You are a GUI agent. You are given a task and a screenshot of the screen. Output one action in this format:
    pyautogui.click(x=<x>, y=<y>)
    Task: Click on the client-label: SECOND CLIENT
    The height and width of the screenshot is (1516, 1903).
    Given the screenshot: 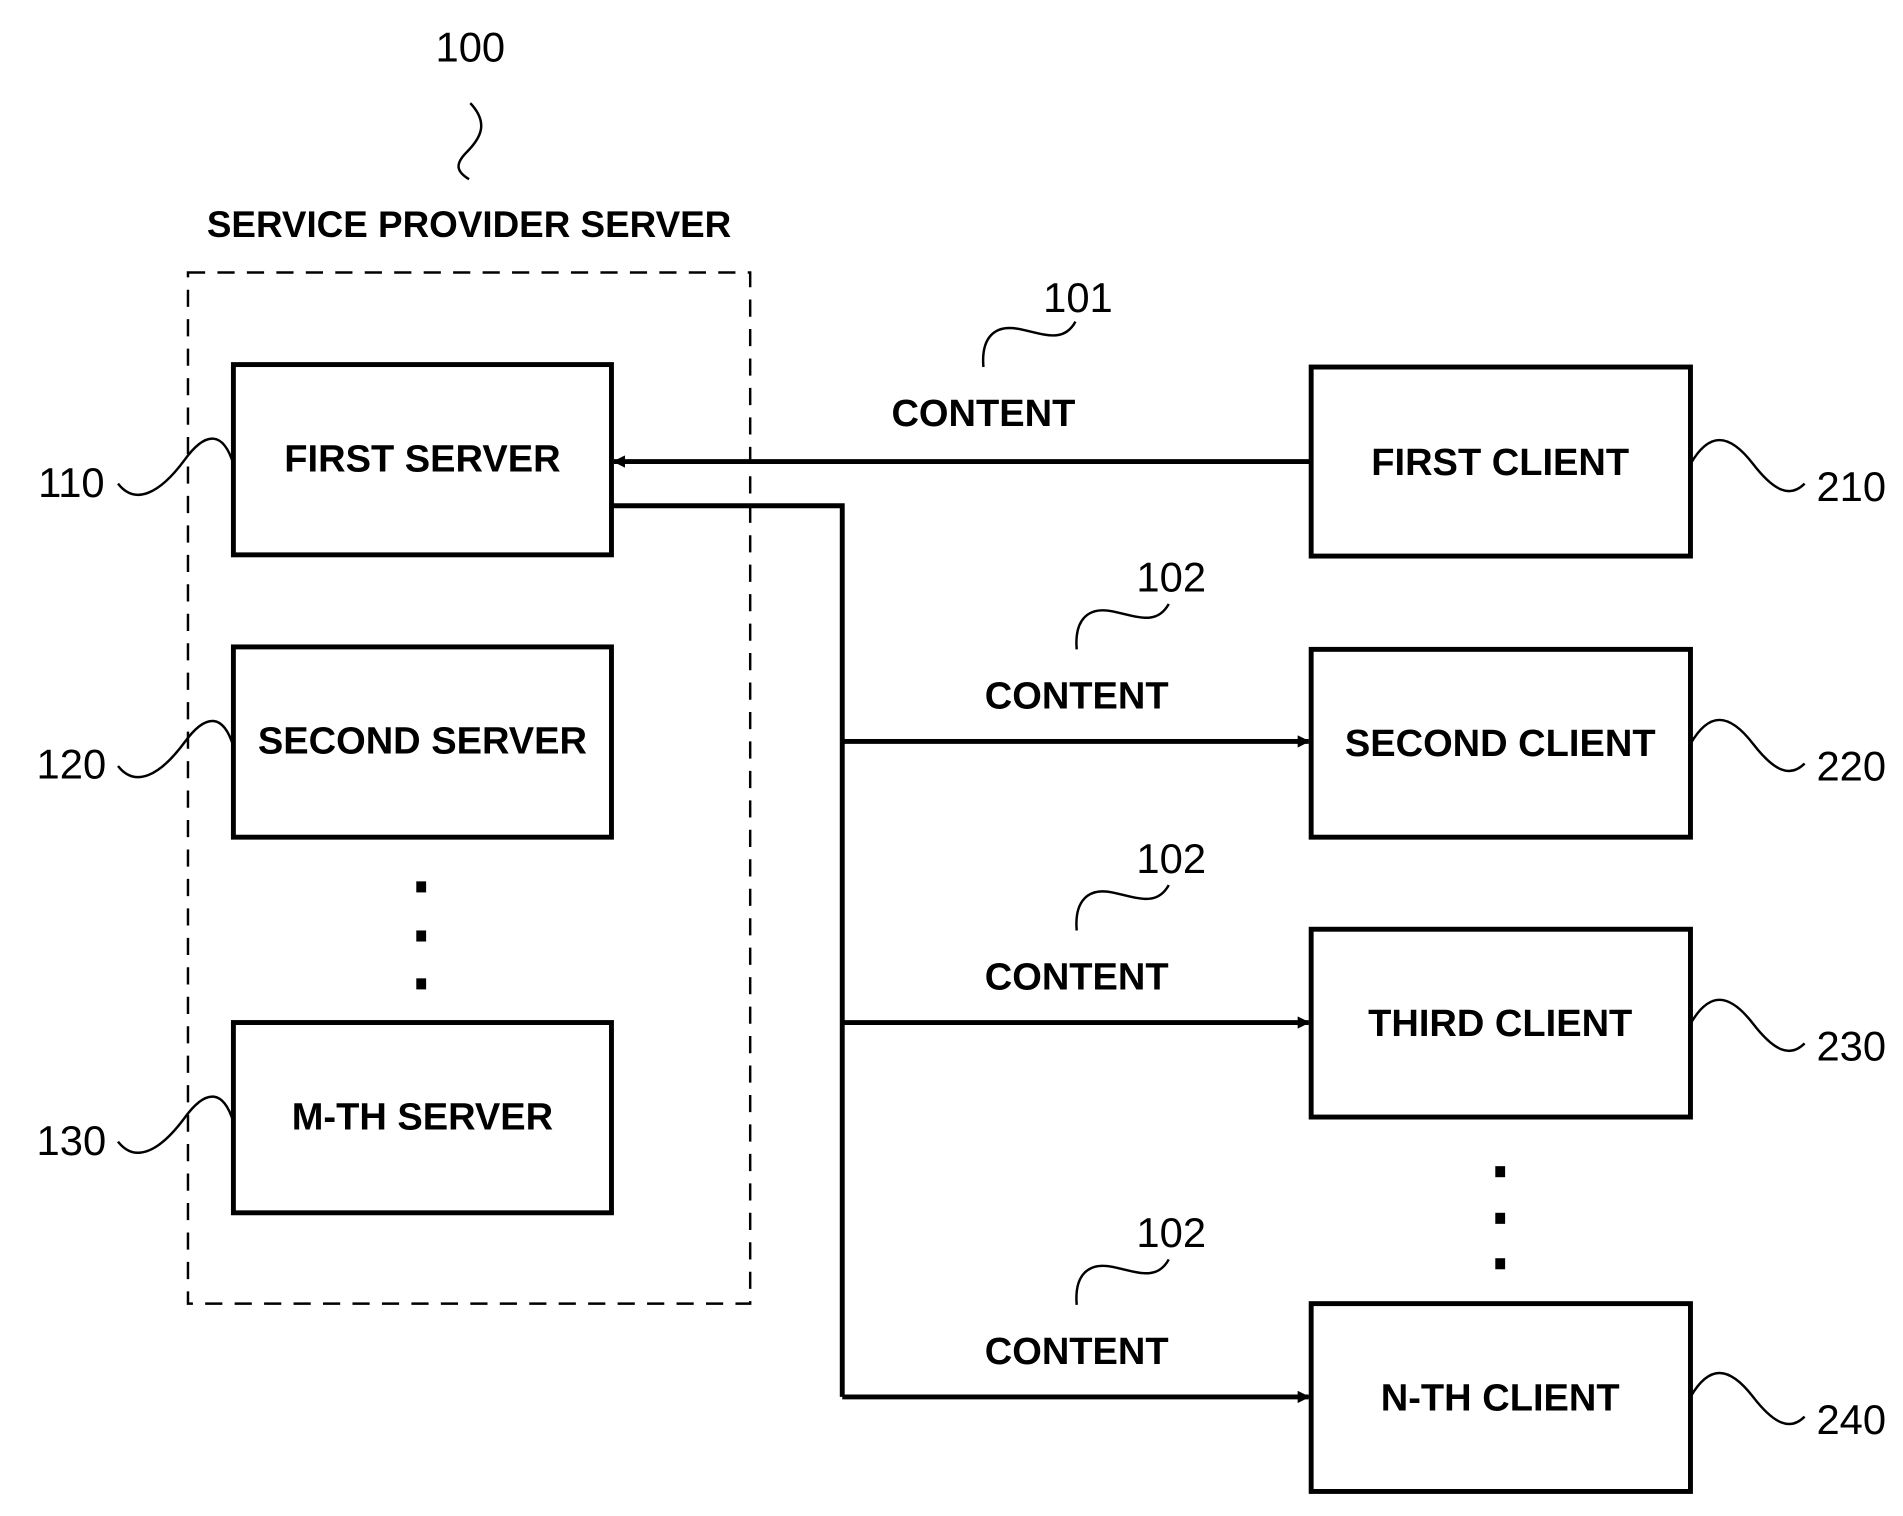 What is the action you would take?
    pyautogui.click(x=1500, y=744)
    